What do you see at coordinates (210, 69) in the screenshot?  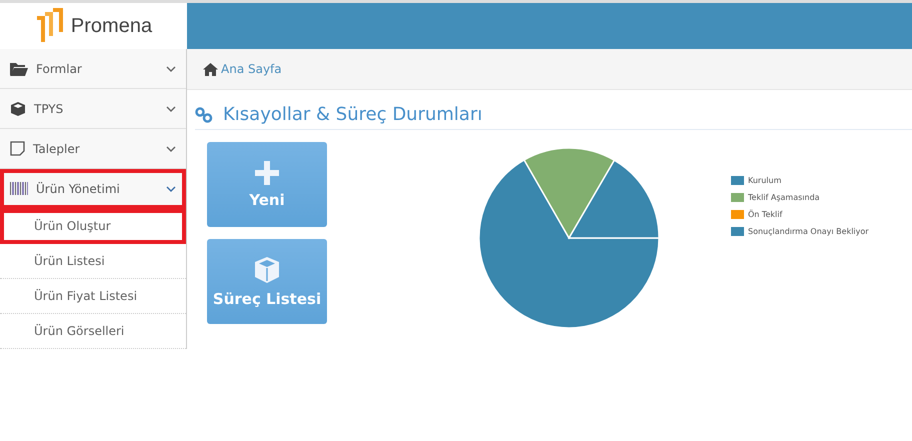 I see `home-icon` at bounding box center [210, 69].